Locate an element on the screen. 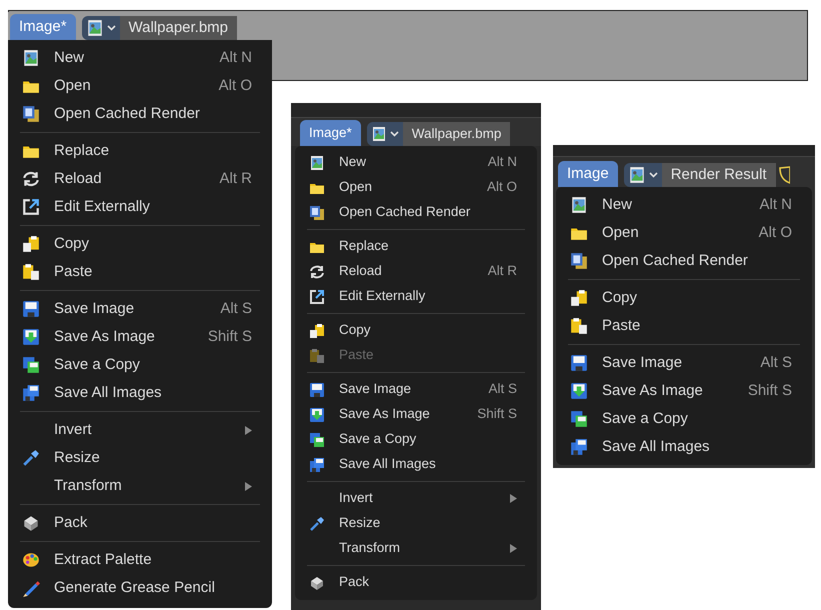  menu-item: Generate Grease Pencil is located at coordinates (140, 588).